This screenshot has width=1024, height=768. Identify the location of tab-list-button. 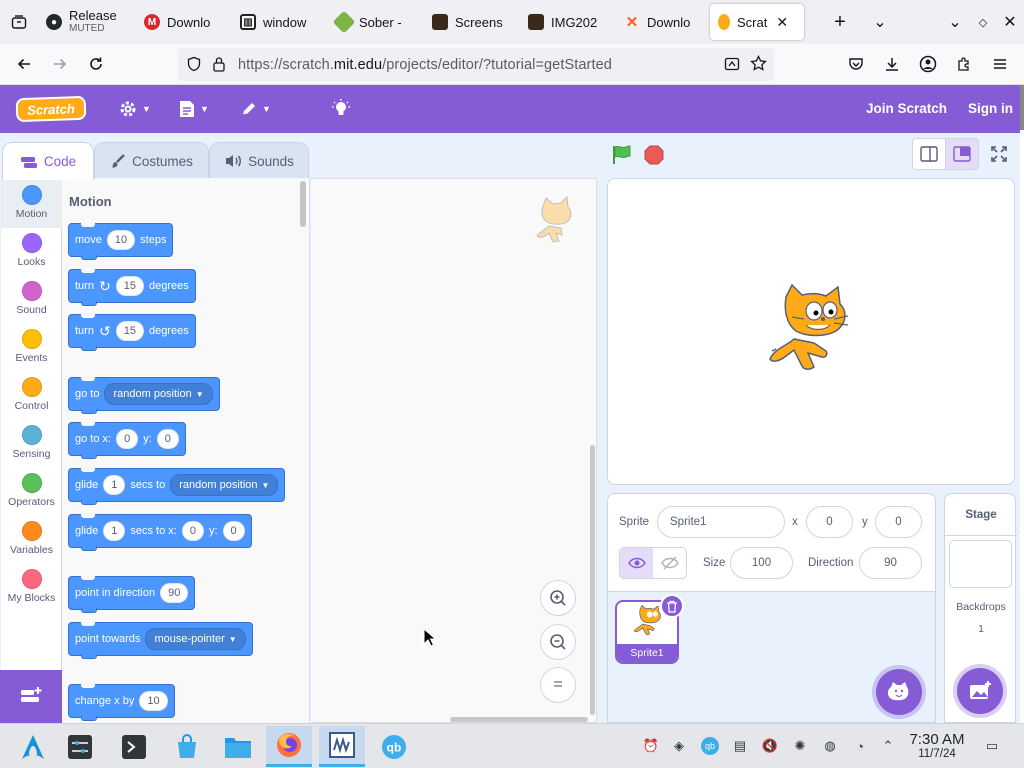
(19, 22).